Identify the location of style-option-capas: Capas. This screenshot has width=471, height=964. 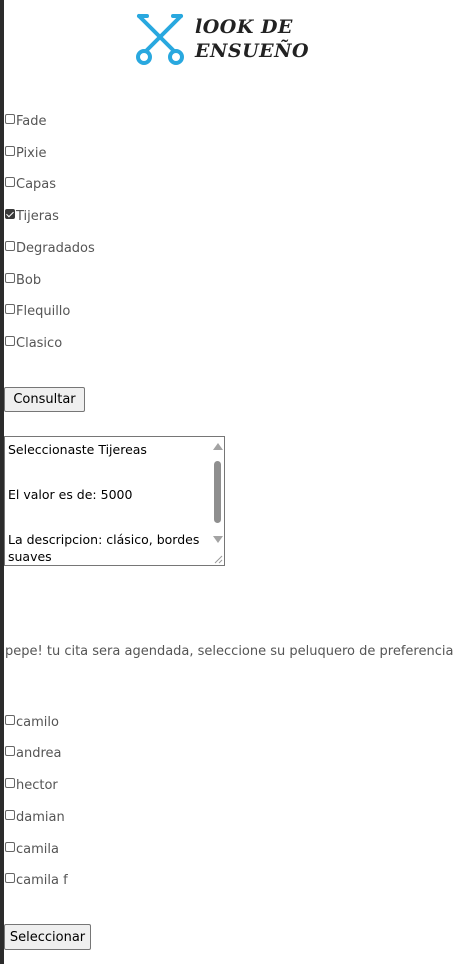
(31, 184).